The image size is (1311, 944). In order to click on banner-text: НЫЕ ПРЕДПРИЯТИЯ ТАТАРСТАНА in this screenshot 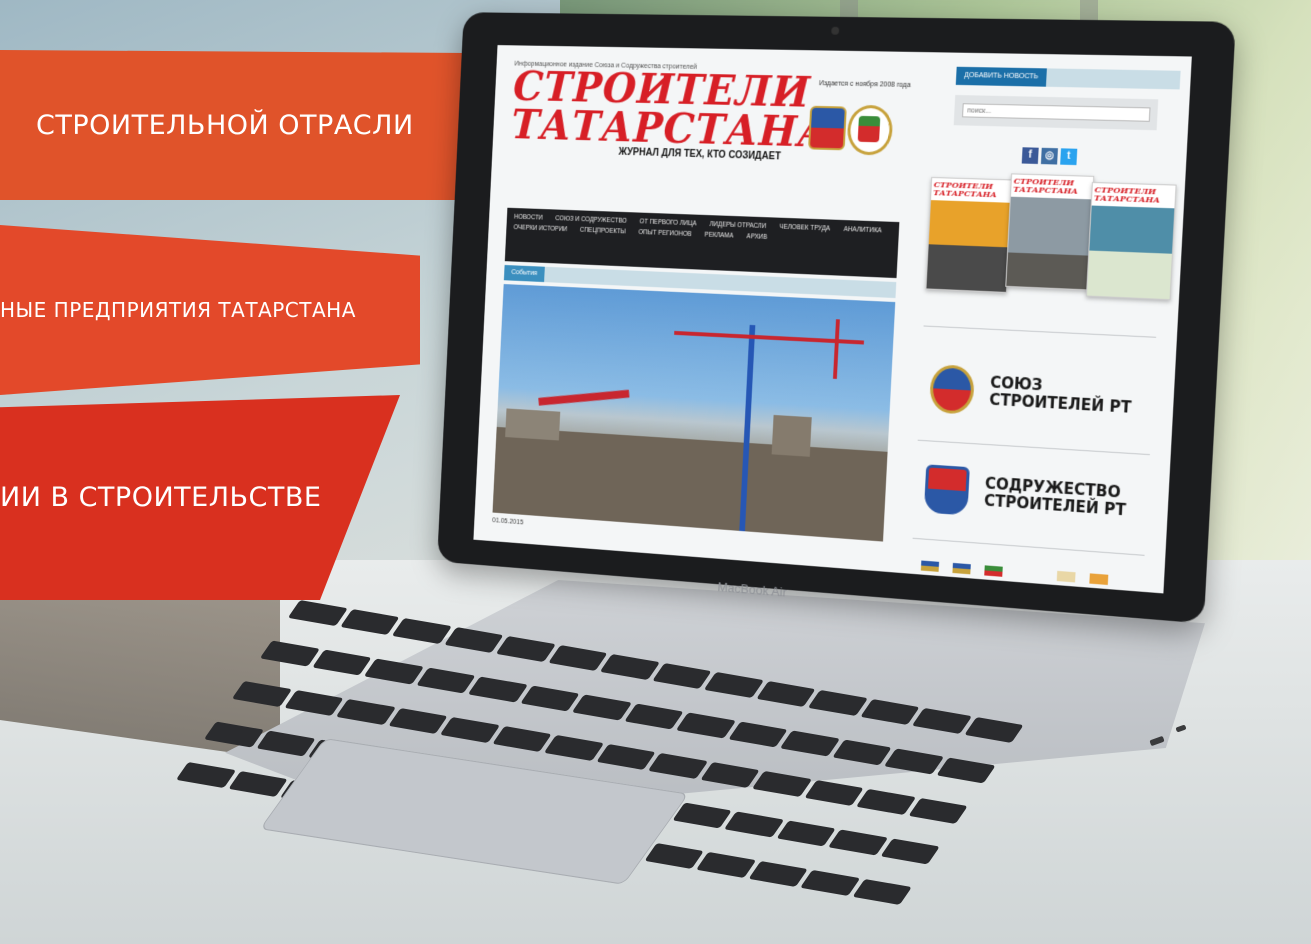, I will do `click(178, 310)`.